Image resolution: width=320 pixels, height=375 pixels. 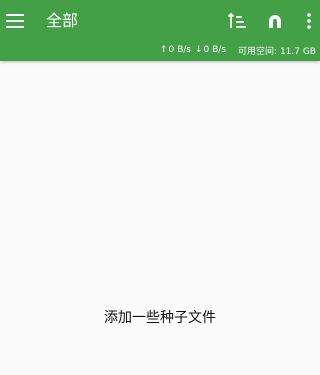 I want to click on sort-icon, so click(x=237, y=20).